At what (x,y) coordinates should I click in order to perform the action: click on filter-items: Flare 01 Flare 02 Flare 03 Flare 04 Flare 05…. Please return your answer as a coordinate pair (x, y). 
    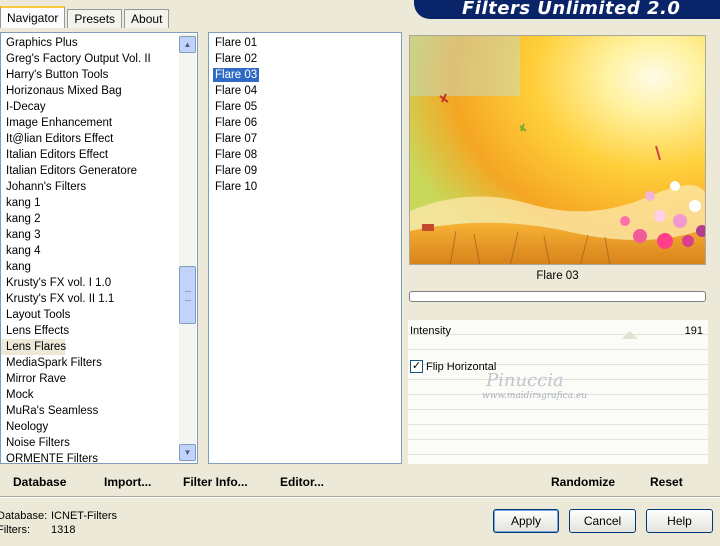
    Looking at the image, I should click on (305, 114).